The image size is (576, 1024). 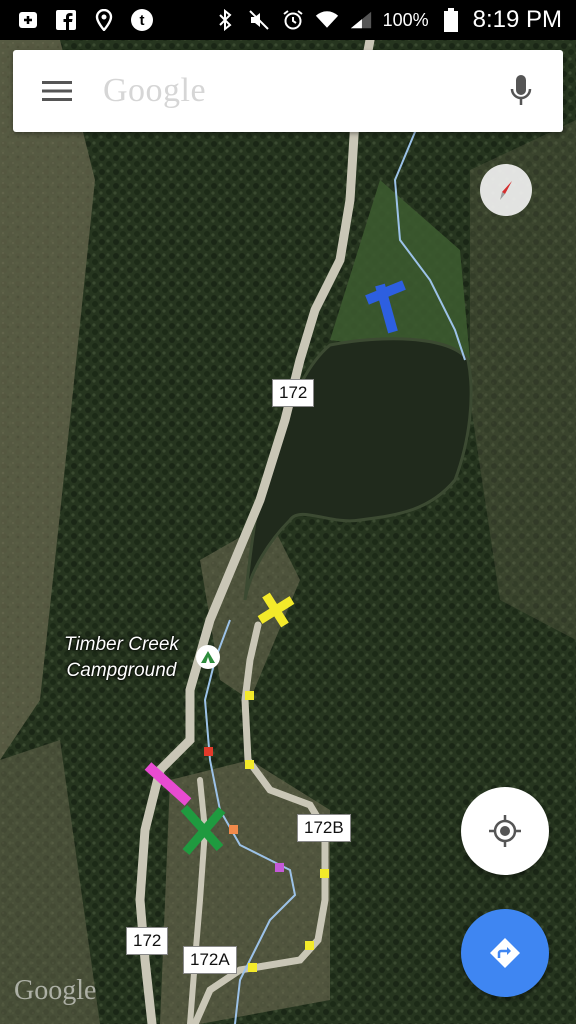 What do you see at coordinates (405, 19) in the screenshot?
I see `battery-percent: 100%` at bounding box center [405, 19].